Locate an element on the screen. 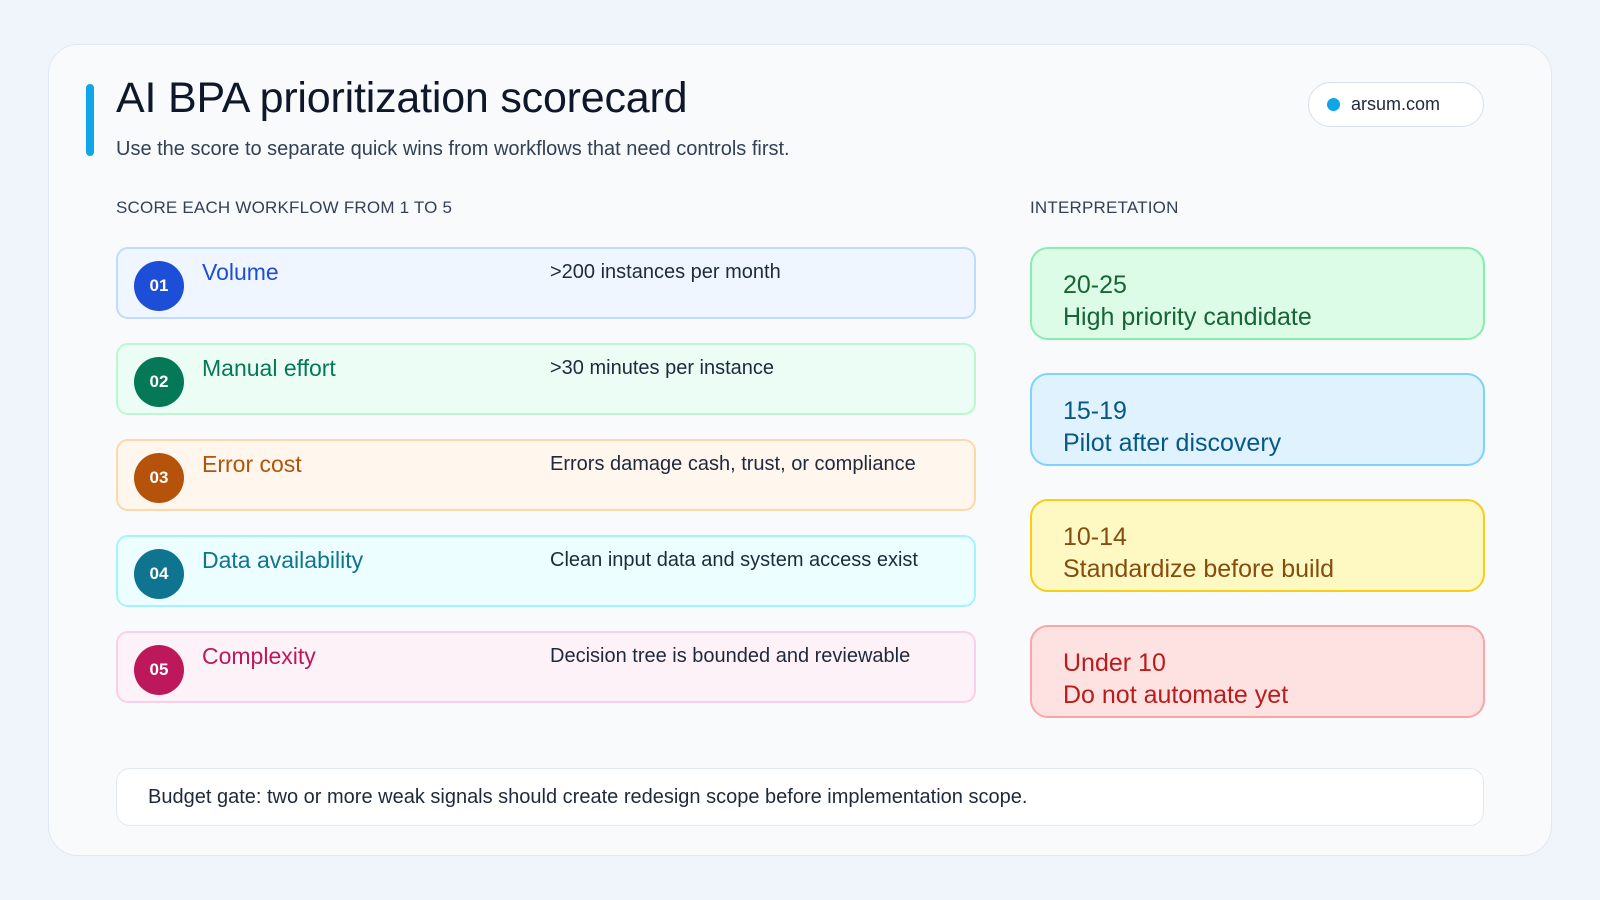 Image resolution: width=1600 pixels, height=900 pixels. interpretation-card: Under 10 Do not automate yet is located at coordinates (1257, 671).